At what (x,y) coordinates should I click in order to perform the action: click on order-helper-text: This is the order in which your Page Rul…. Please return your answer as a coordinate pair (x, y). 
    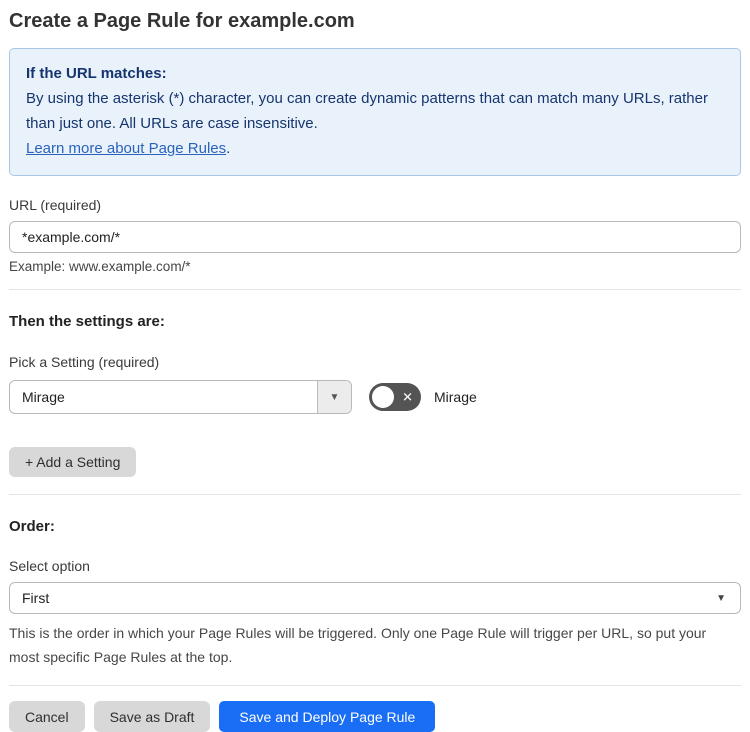
    Looking at the image, I should click on (358, 645).